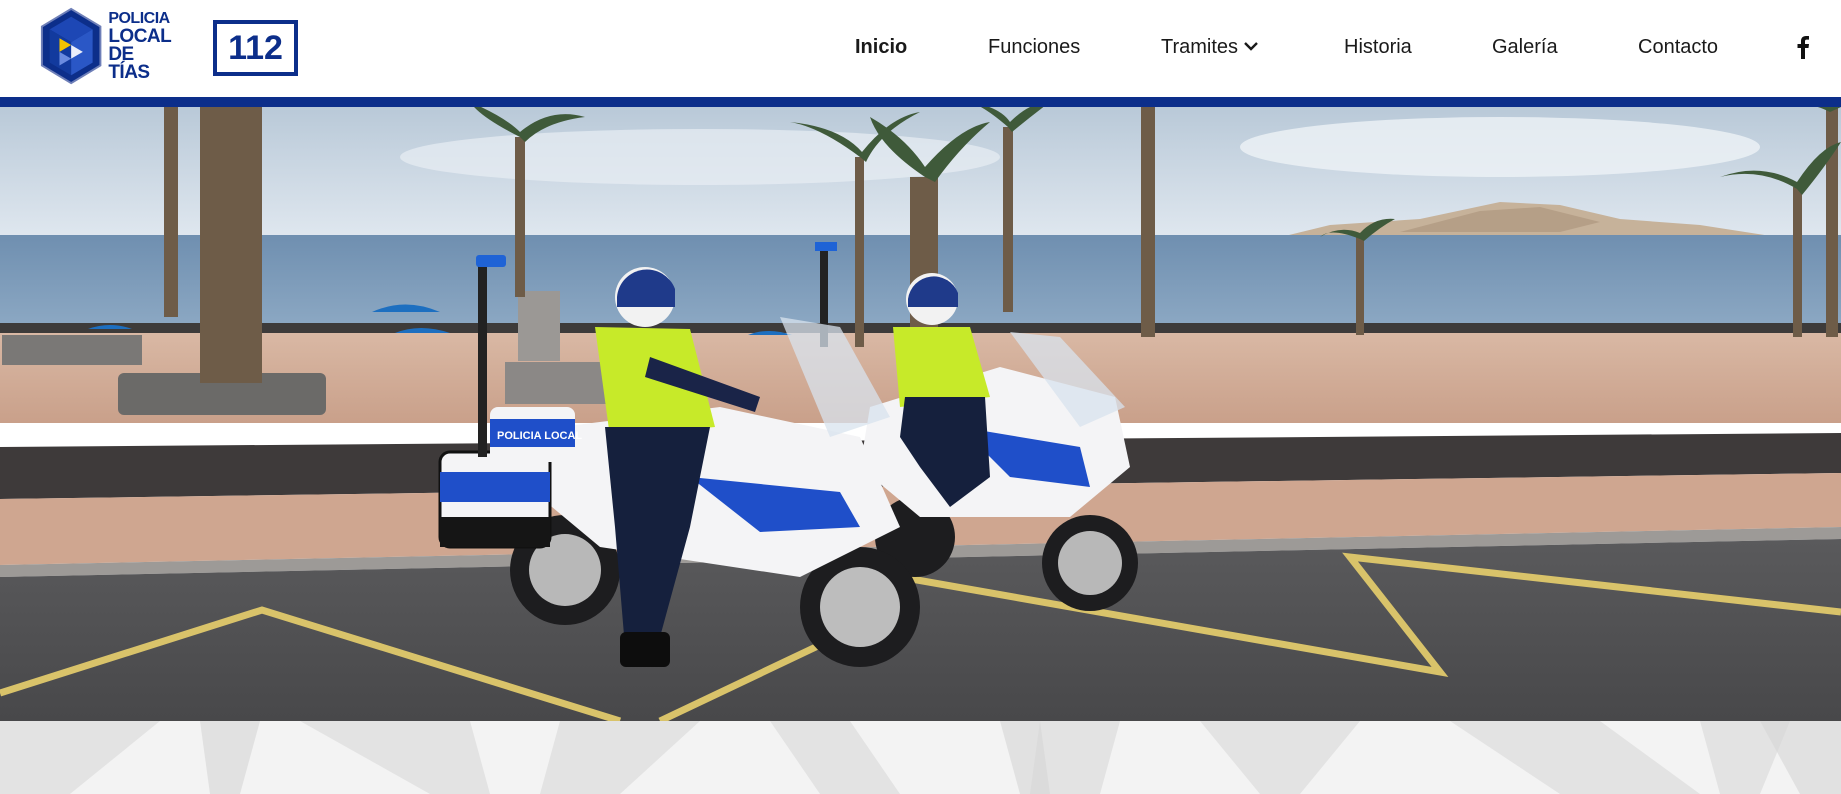  Describe the element at coordinates (1034, 47) in the screenshot. I see `nav-item-funciones: Funciones` at that location.